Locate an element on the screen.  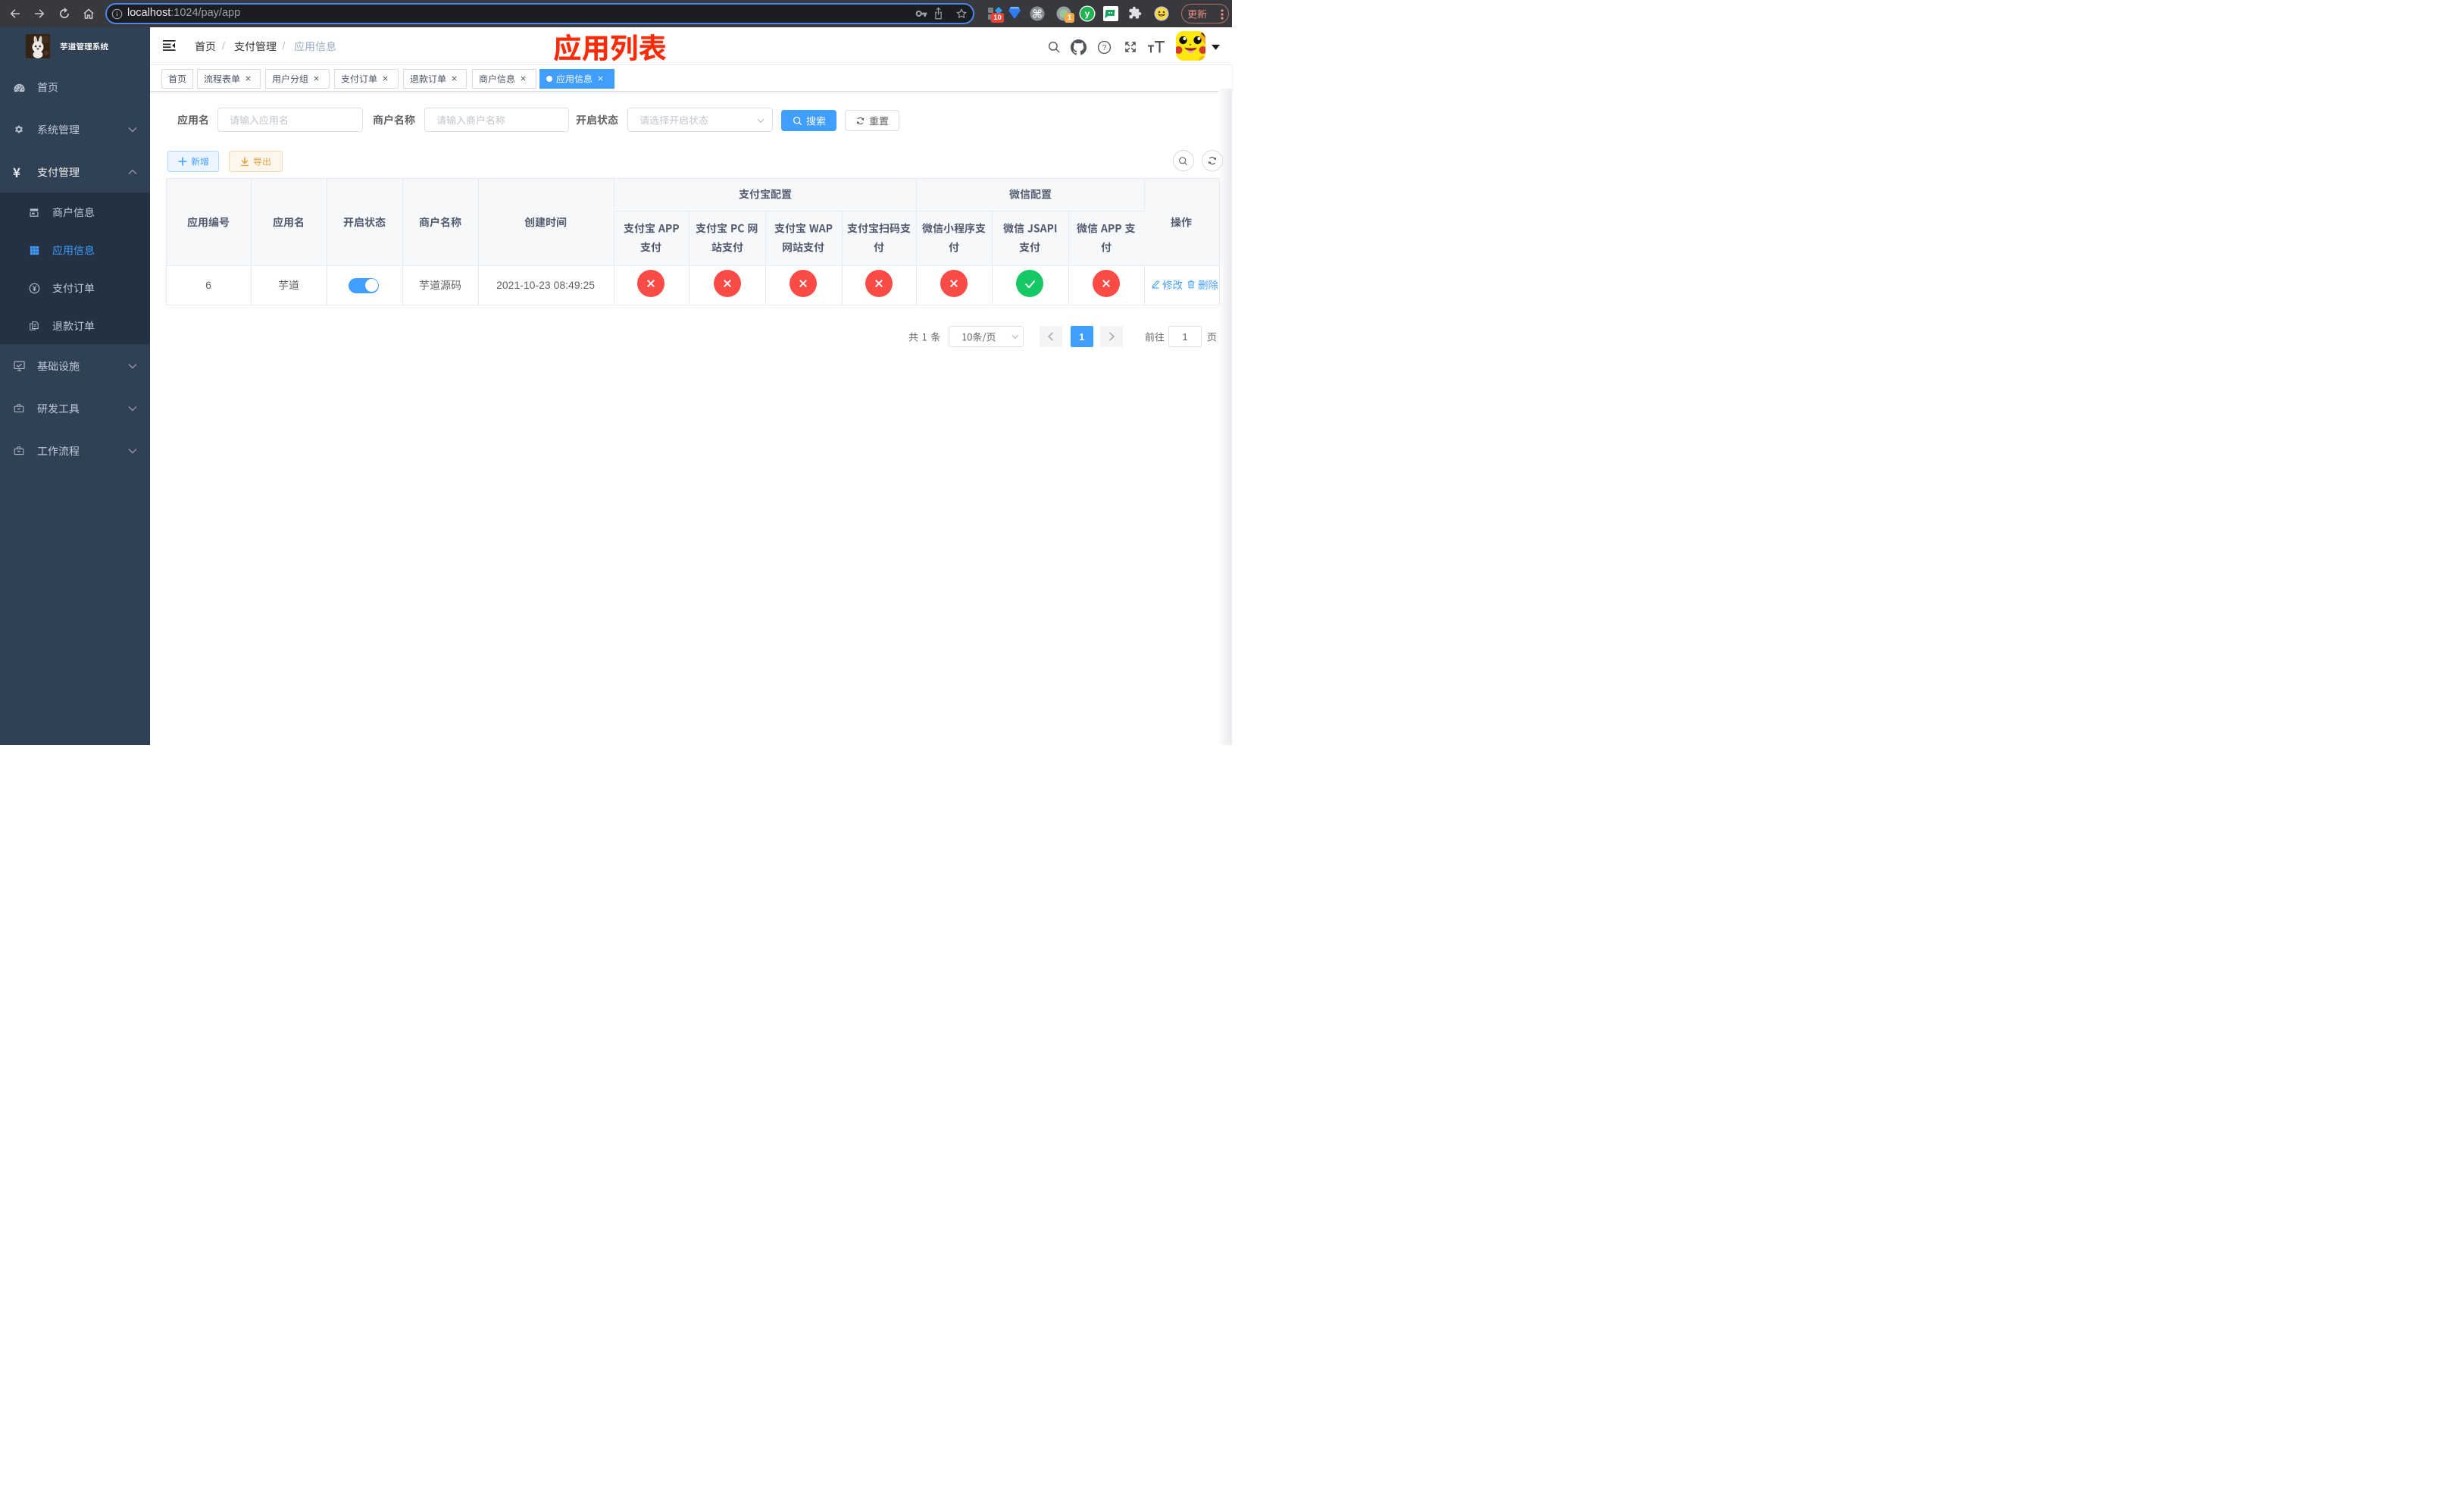
svg-text: y is located at coordinates (1087, 14).